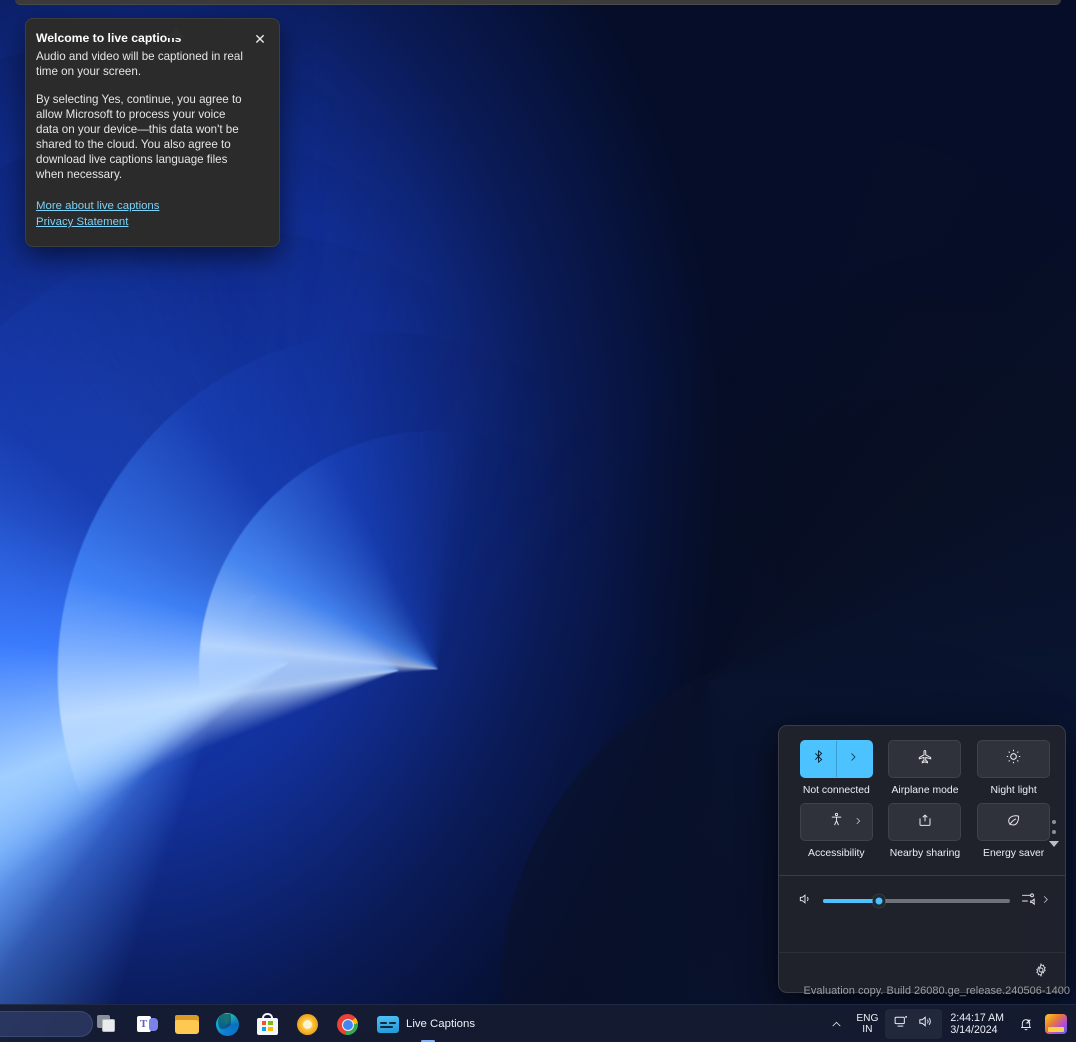  I want to click on night-light-icon, so click(1013, 759).